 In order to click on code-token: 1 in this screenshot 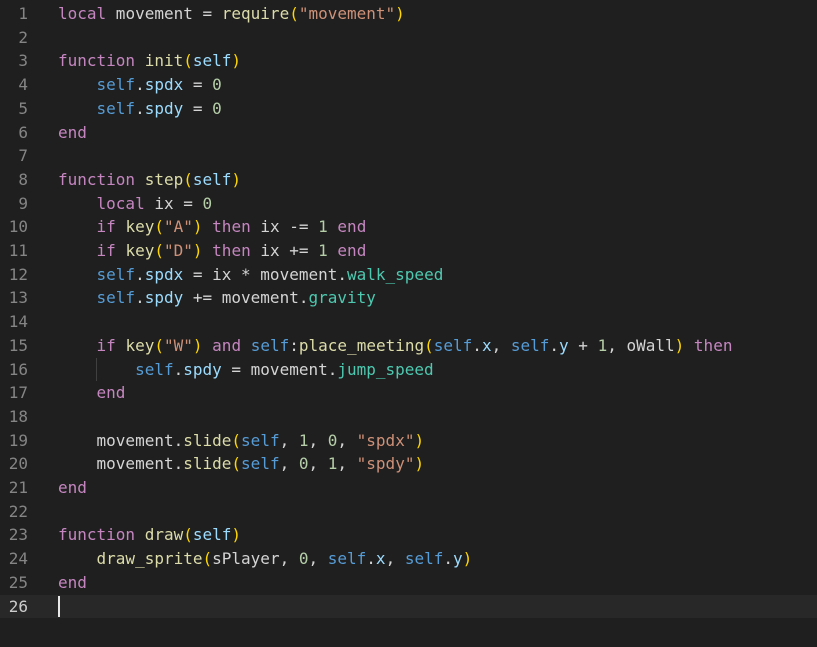, I will do `click(602, 345)`.